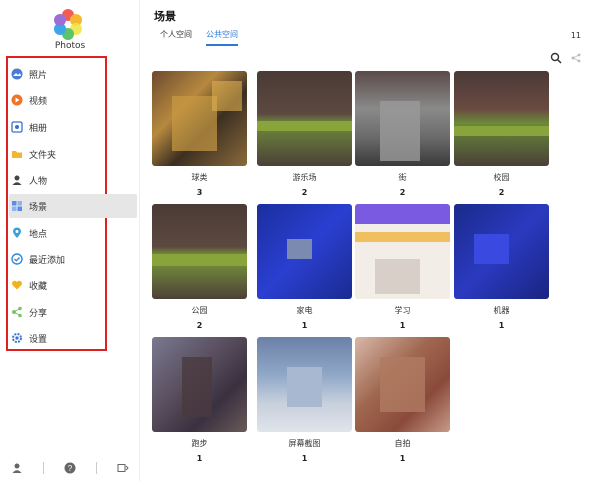 This screenshot has width=600, height=481. What do you see at coordinates (17, 468) in the screenshot?
I see `account-icon` at bounding box center [17, 468].